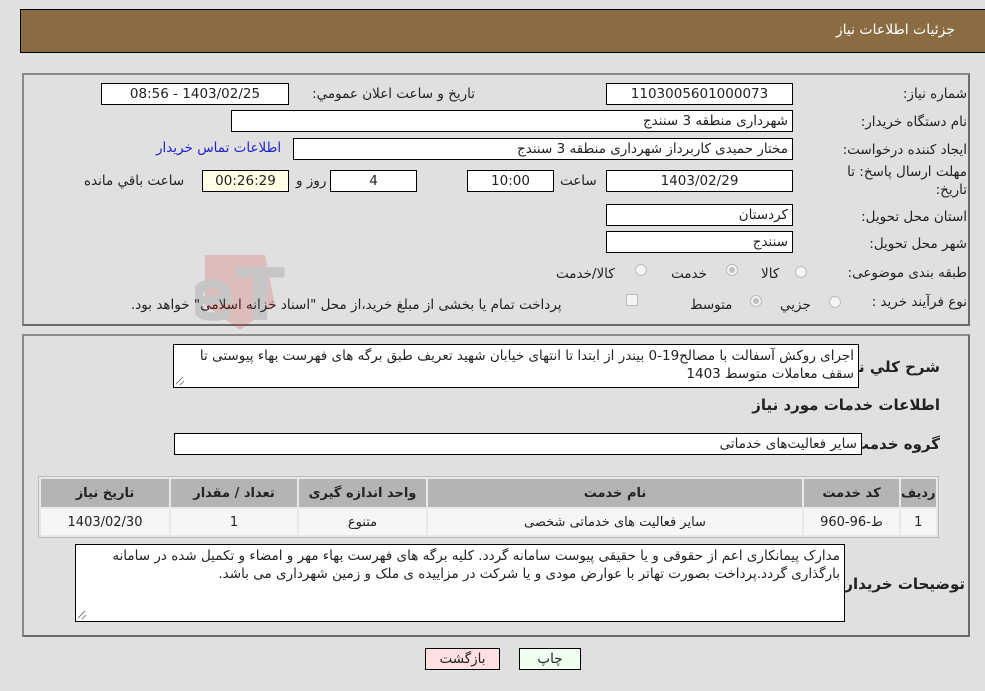 Image resolution: width=985 pixels, height=691 pixels. I want to click on city-field: سنندج, so click(699, 242).